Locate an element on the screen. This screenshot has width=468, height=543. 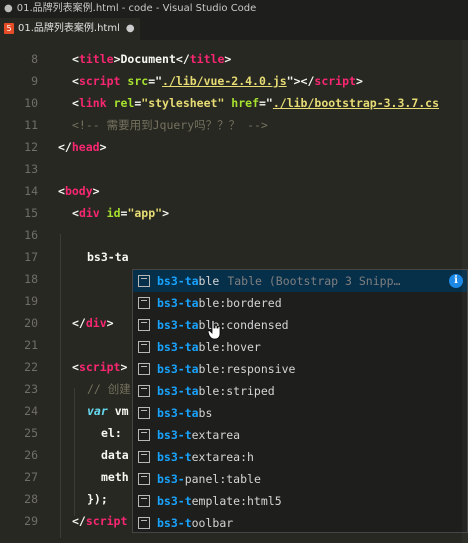
suggestion-item: bs3-tabs is located at coordinates (300, 413).